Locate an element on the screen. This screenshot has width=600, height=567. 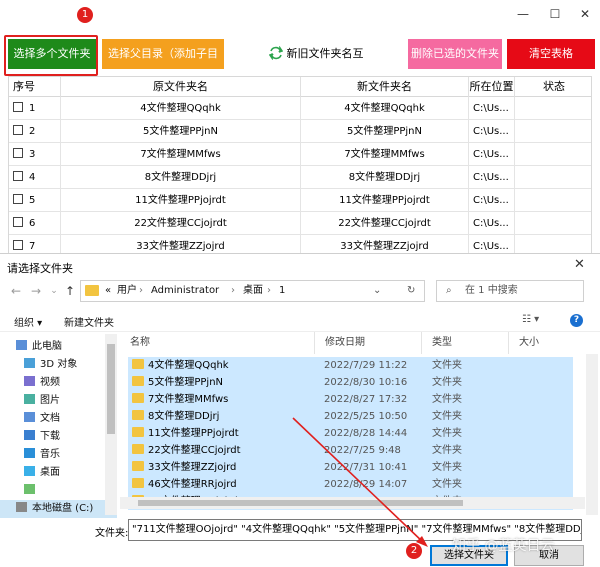
breadcrumb-desktop: 桌面 is located at coordinates (253, 291).